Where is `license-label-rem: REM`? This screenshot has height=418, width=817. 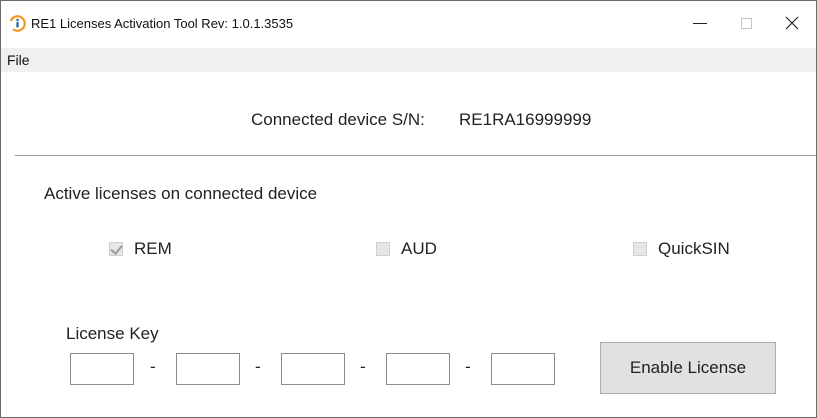
license-label-rem: REM is located at coordinates (153, 248).